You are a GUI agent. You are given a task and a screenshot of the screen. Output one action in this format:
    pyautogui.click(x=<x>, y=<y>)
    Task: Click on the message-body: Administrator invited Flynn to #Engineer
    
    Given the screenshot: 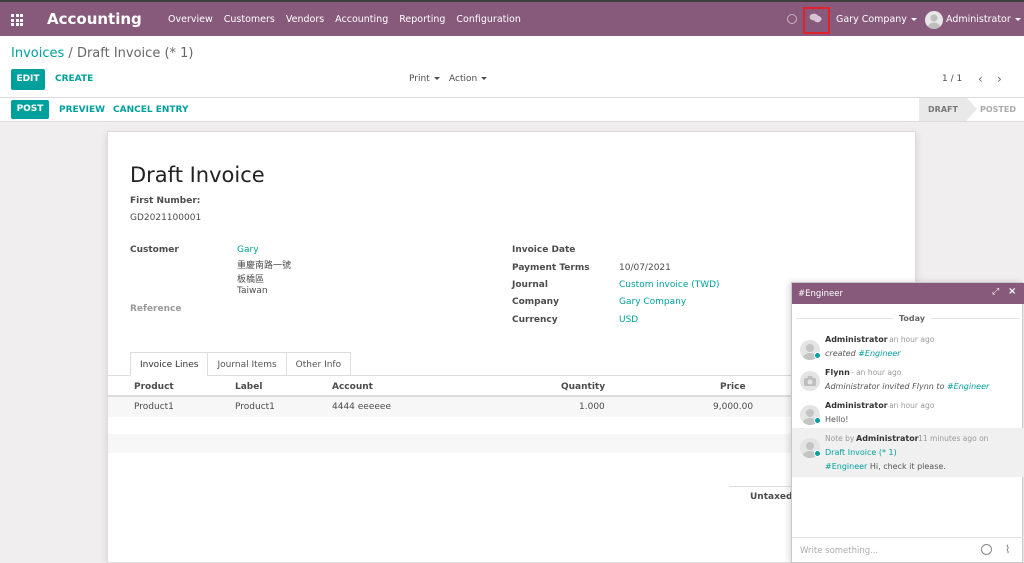 What is the action you would take?
    pyautogui.click(x=907, y=386)
    